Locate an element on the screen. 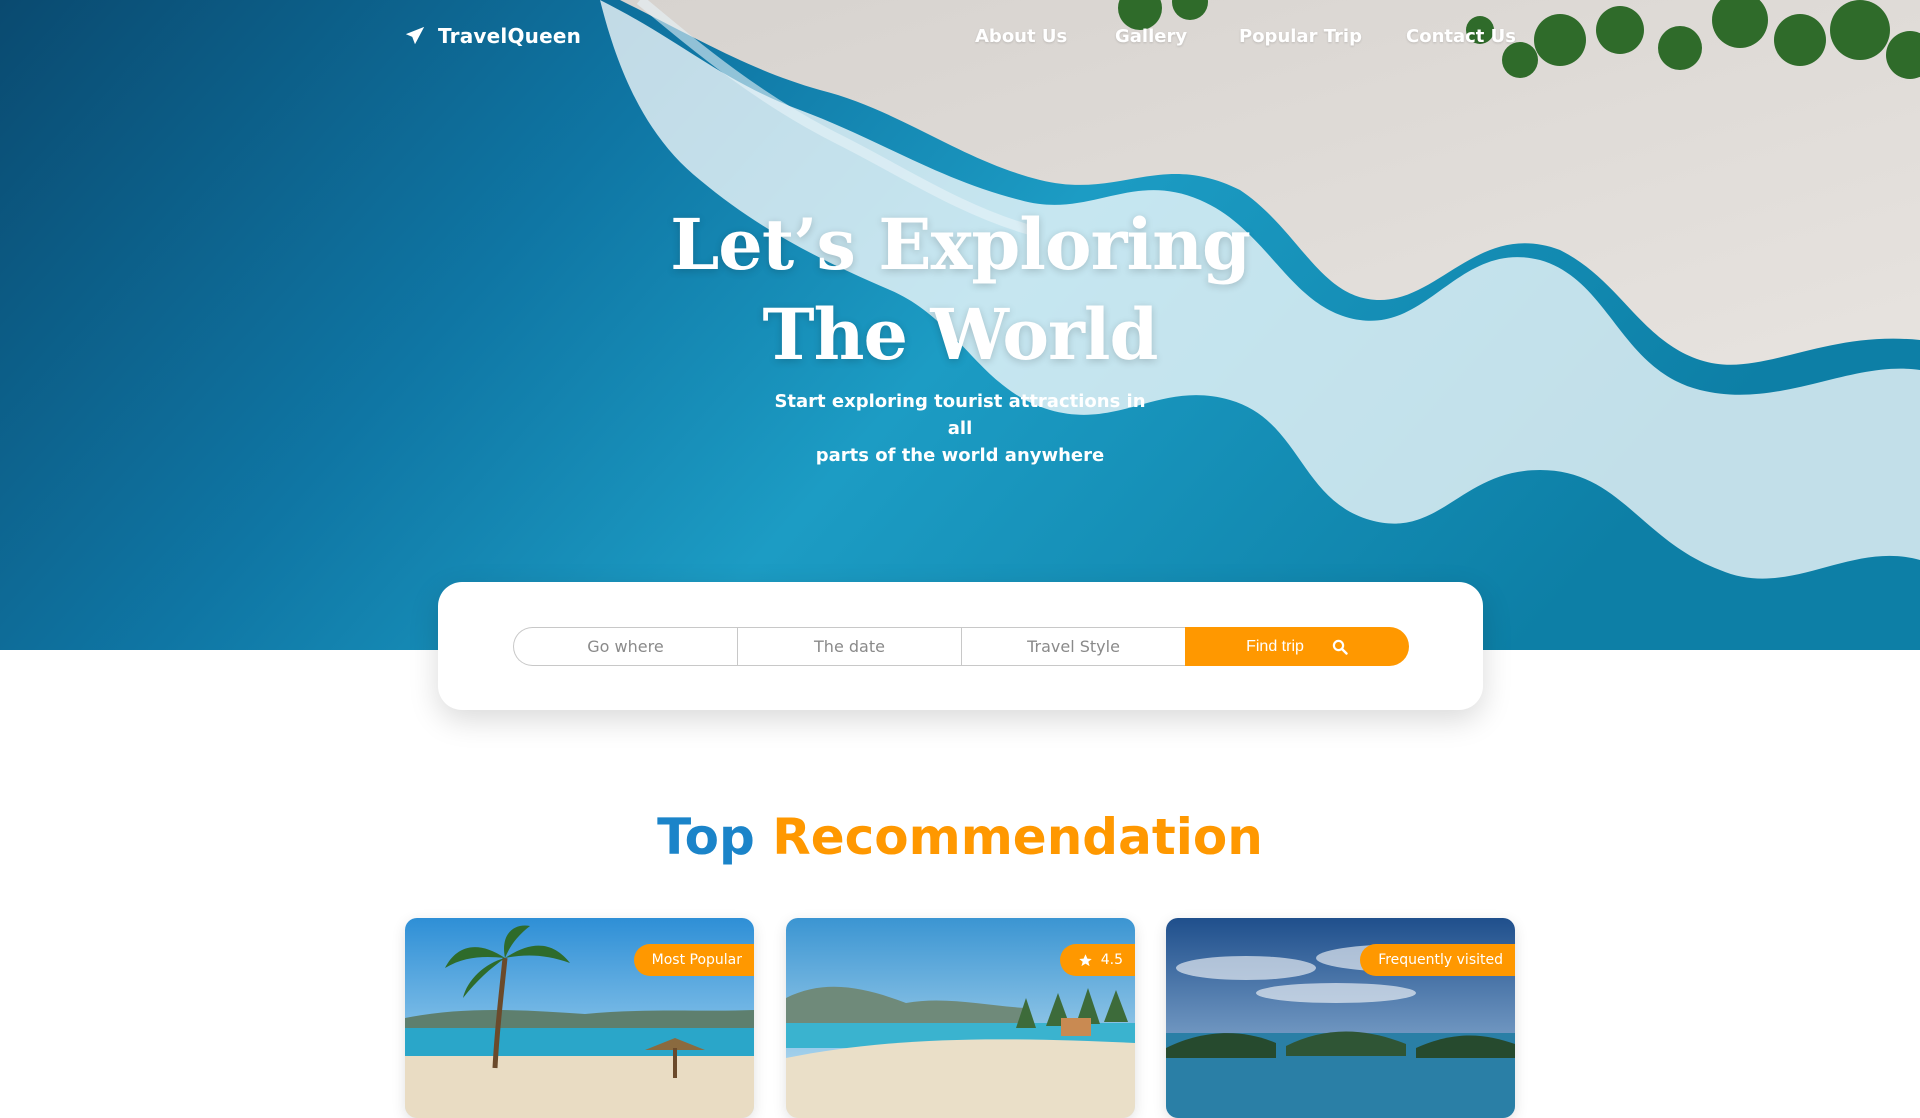  find-trip-label: Find trip is located at coordinates (1275, 646).